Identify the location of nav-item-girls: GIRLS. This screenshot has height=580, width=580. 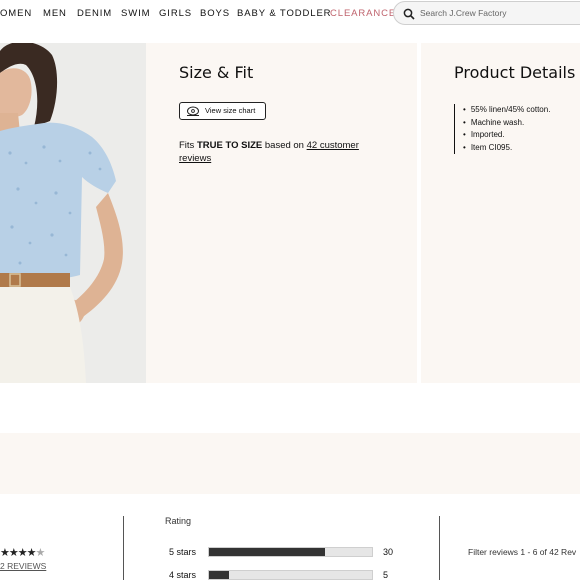
(175, 13).